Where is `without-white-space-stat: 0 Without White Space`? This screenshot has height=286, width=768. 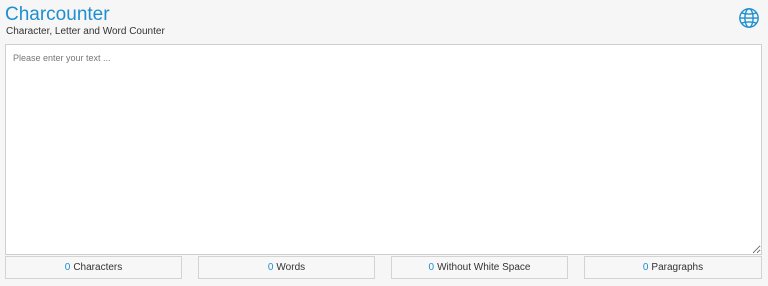
without-white-space-stat: 0 Without White Space is located at coordinates (479, 267).